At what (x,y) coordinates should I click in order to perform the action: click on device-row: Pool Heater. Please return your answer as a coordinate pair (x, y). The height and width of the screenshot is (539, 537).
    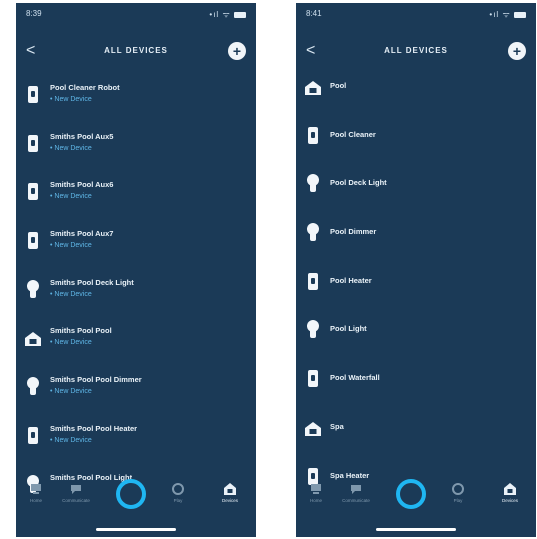
    Looking at the image, I should click on (416, 282).